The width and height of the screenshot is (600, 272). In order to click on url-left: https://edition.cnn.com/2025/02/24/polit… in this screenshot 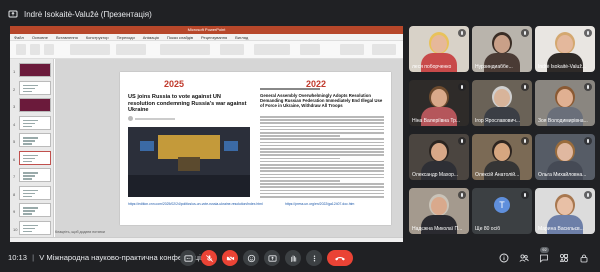, I will do `click(195, 204)`.